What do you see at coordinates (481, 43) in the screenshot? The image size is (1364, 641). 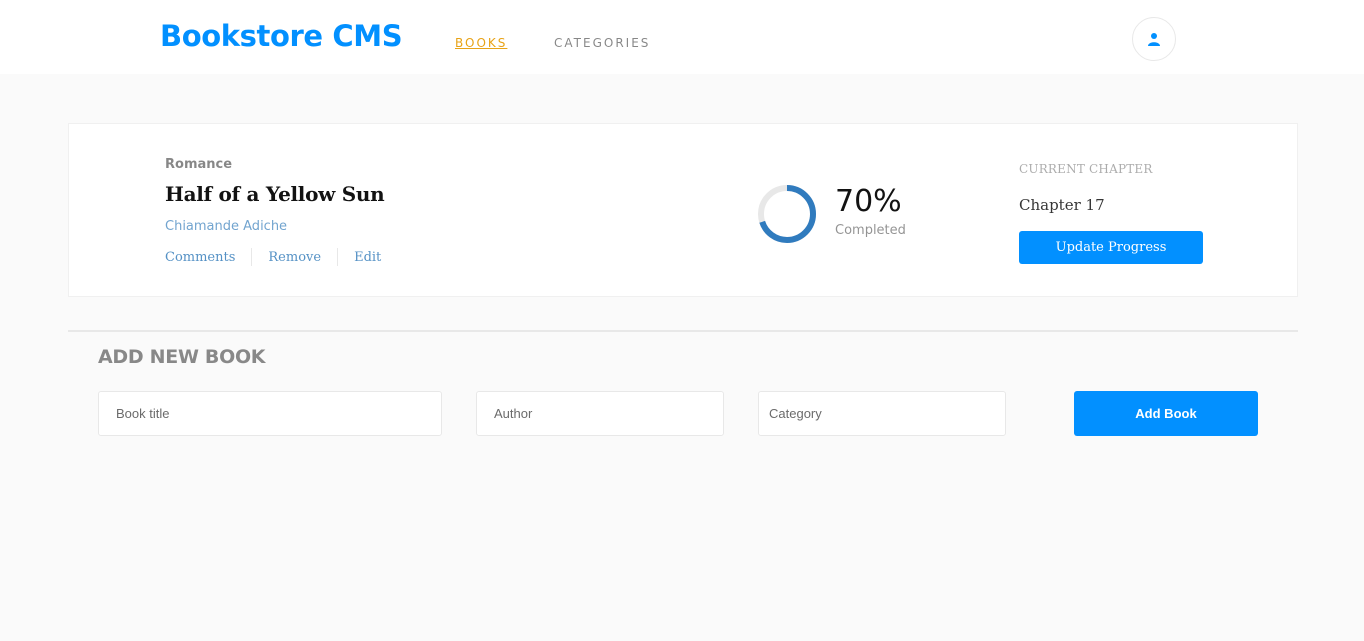 I see `nav-books-link: BOOKS` at bounding box center [481, 43].